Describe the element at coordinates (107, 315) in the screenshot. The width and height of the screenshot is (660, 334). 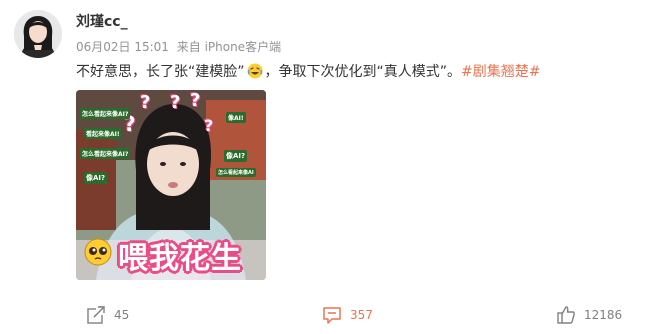
I see `share-button: 45` at that location.